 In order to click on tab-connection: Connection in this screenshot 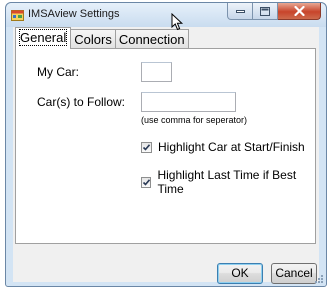, I will do `click(152, 38)`.